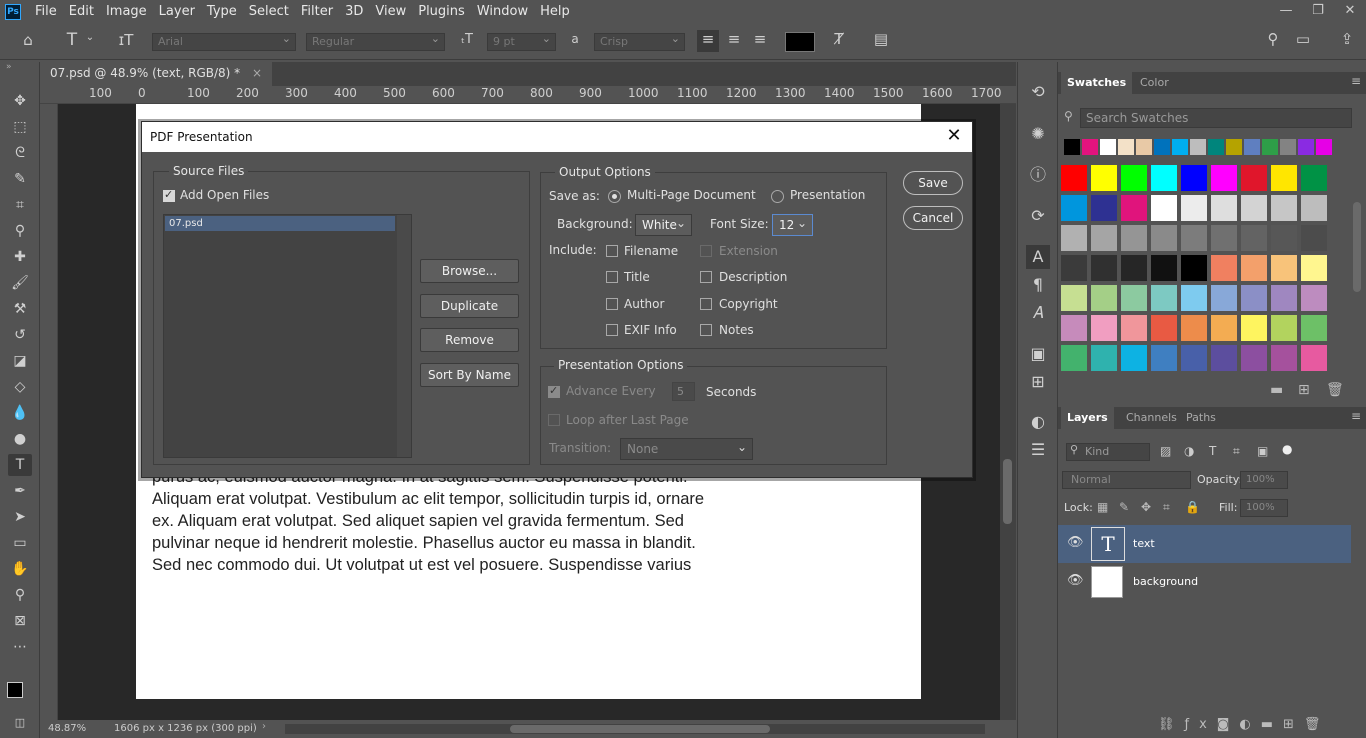 The height and width of the screenshot is (738, 1366). What do you see at coordinates (1264, 480) in the screenshot?
I see `opacity-input: 100%` at bounding box center [1264, 480].